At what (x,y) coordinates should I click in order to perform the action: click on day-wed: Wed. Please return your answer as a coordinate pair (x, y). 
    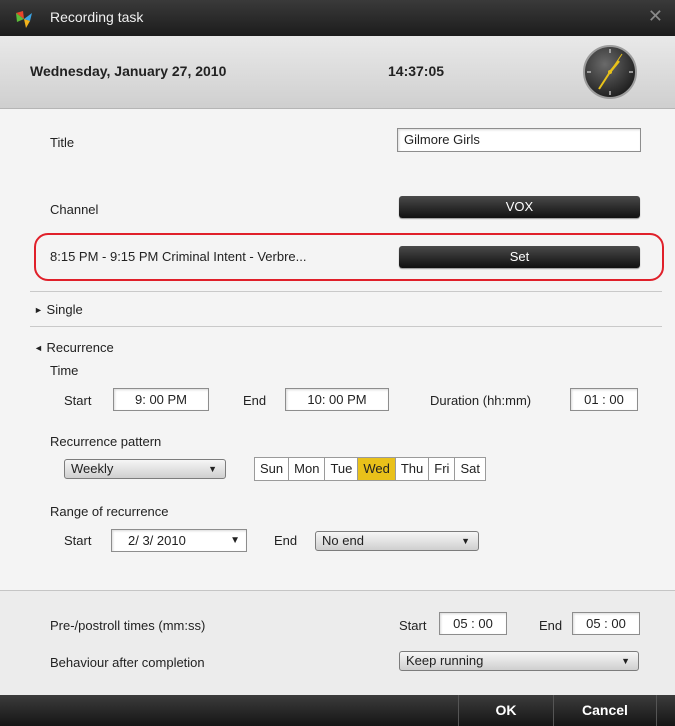
    Looking at the image, I should click on (377, 469).